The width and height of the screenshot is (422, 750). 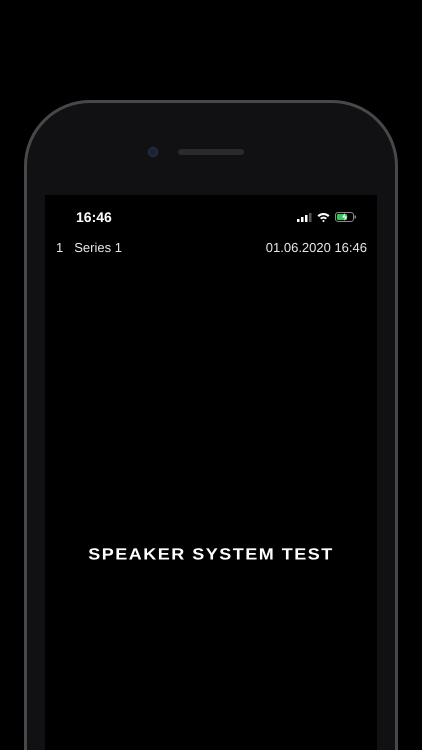 What do you see at coordinates (304, 217) in the screenshot?
I see `signal-icon` at bounding box center [304, 217].